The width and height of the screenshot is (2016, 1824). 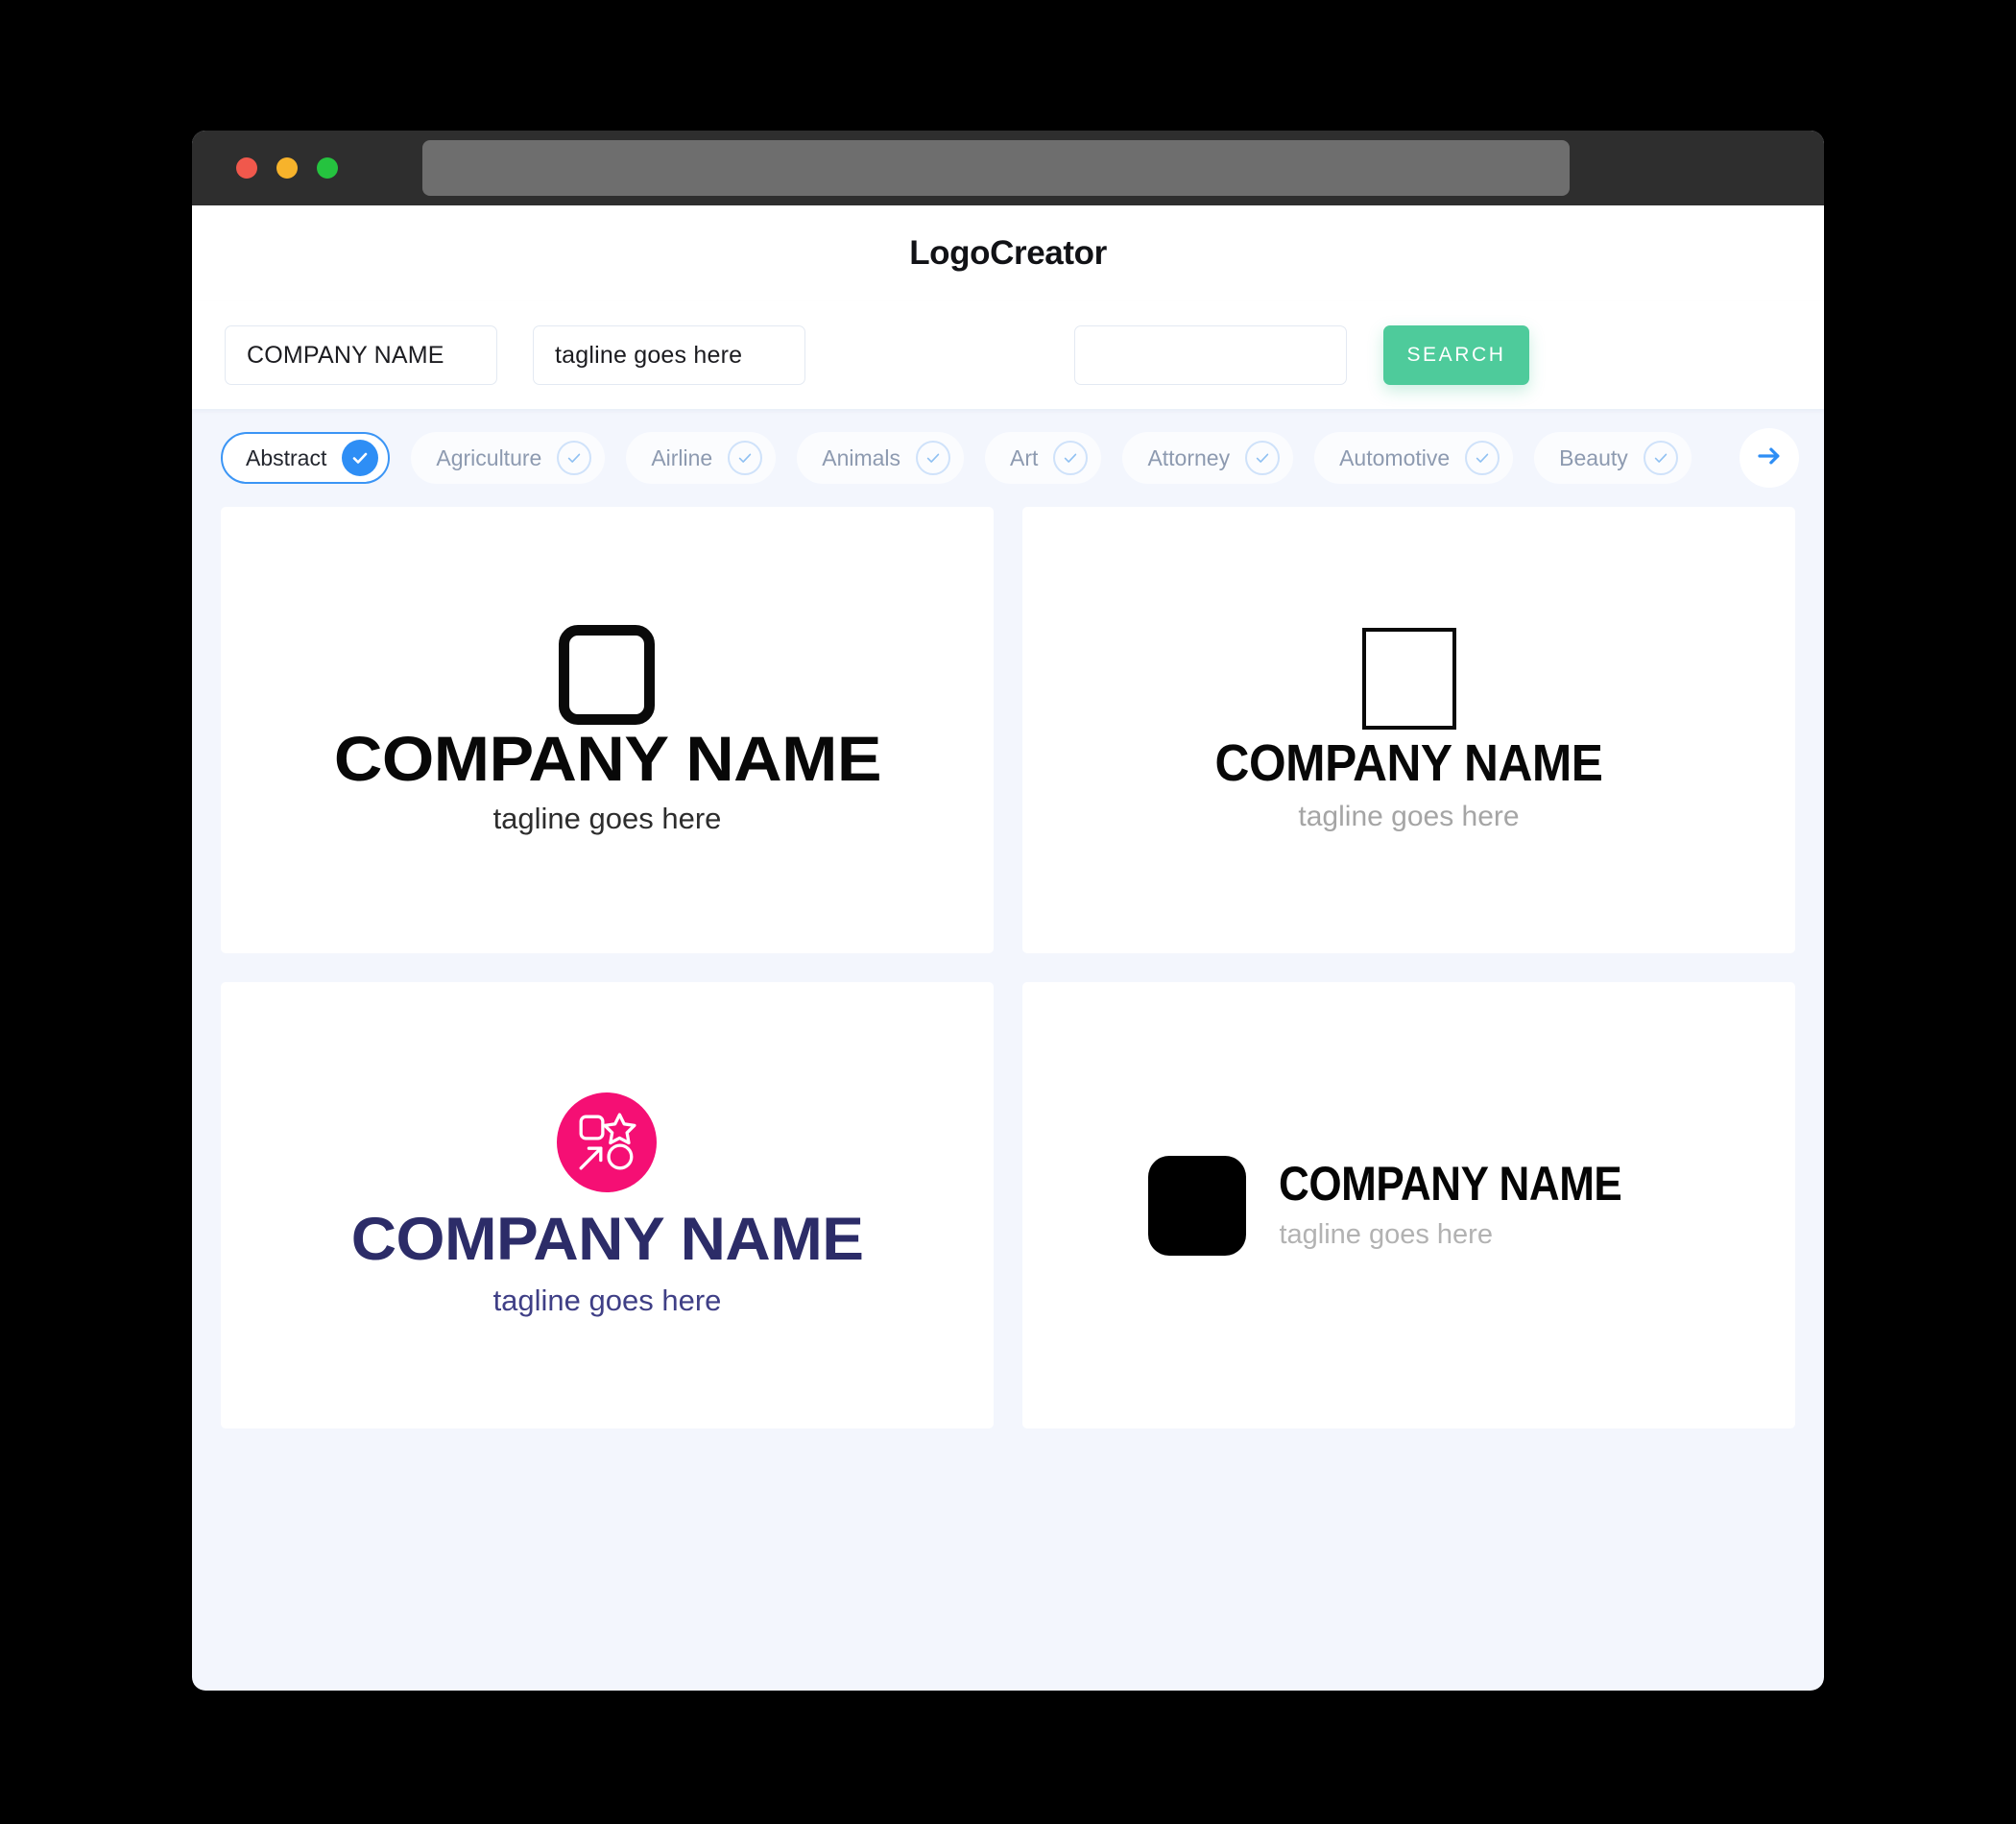 I want to click on tagline-input: tagline goes here, so click(x=669, y=355).